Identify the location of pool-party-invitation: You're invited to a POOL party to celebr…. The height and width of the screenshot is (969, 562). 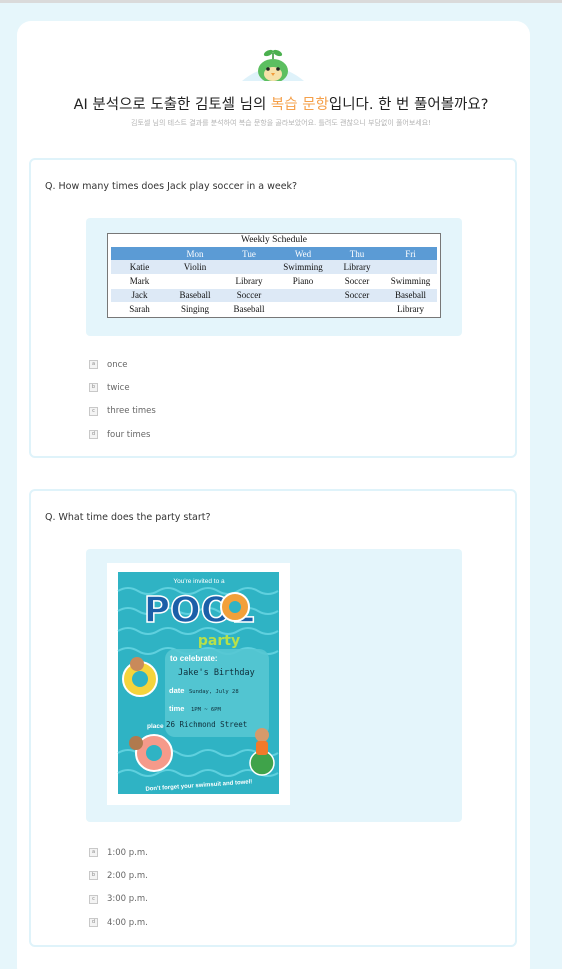
(198, 684).